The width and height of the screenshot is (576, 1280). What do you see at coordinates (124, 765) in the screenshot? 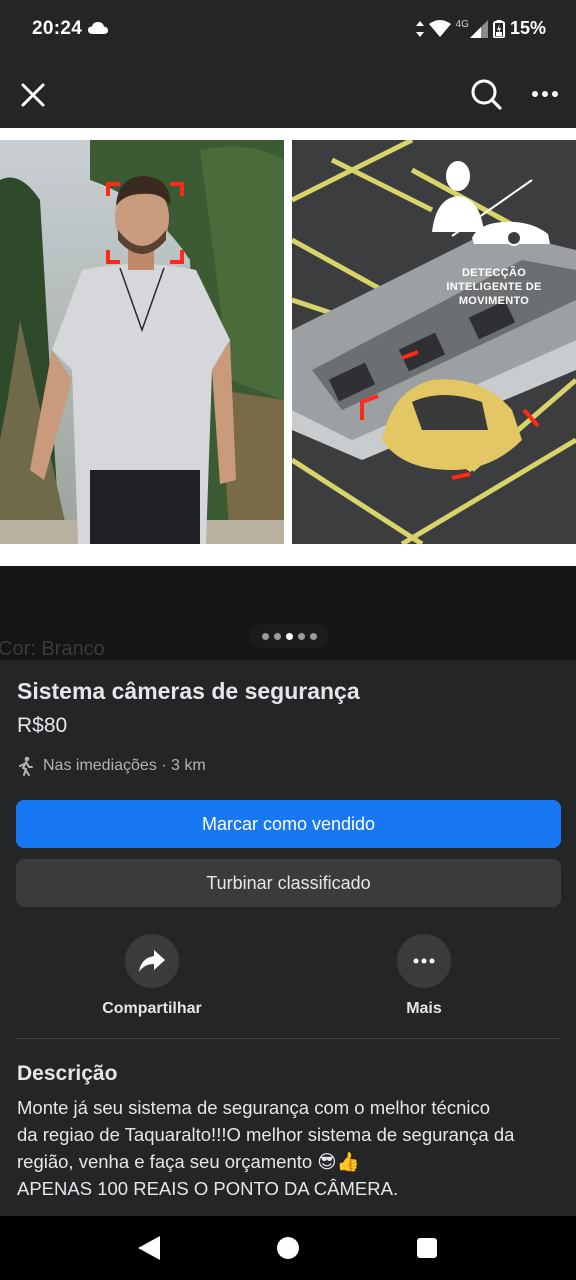
I see `location-text: Nas imediações · 3 km` at bounding box center [124, 765].